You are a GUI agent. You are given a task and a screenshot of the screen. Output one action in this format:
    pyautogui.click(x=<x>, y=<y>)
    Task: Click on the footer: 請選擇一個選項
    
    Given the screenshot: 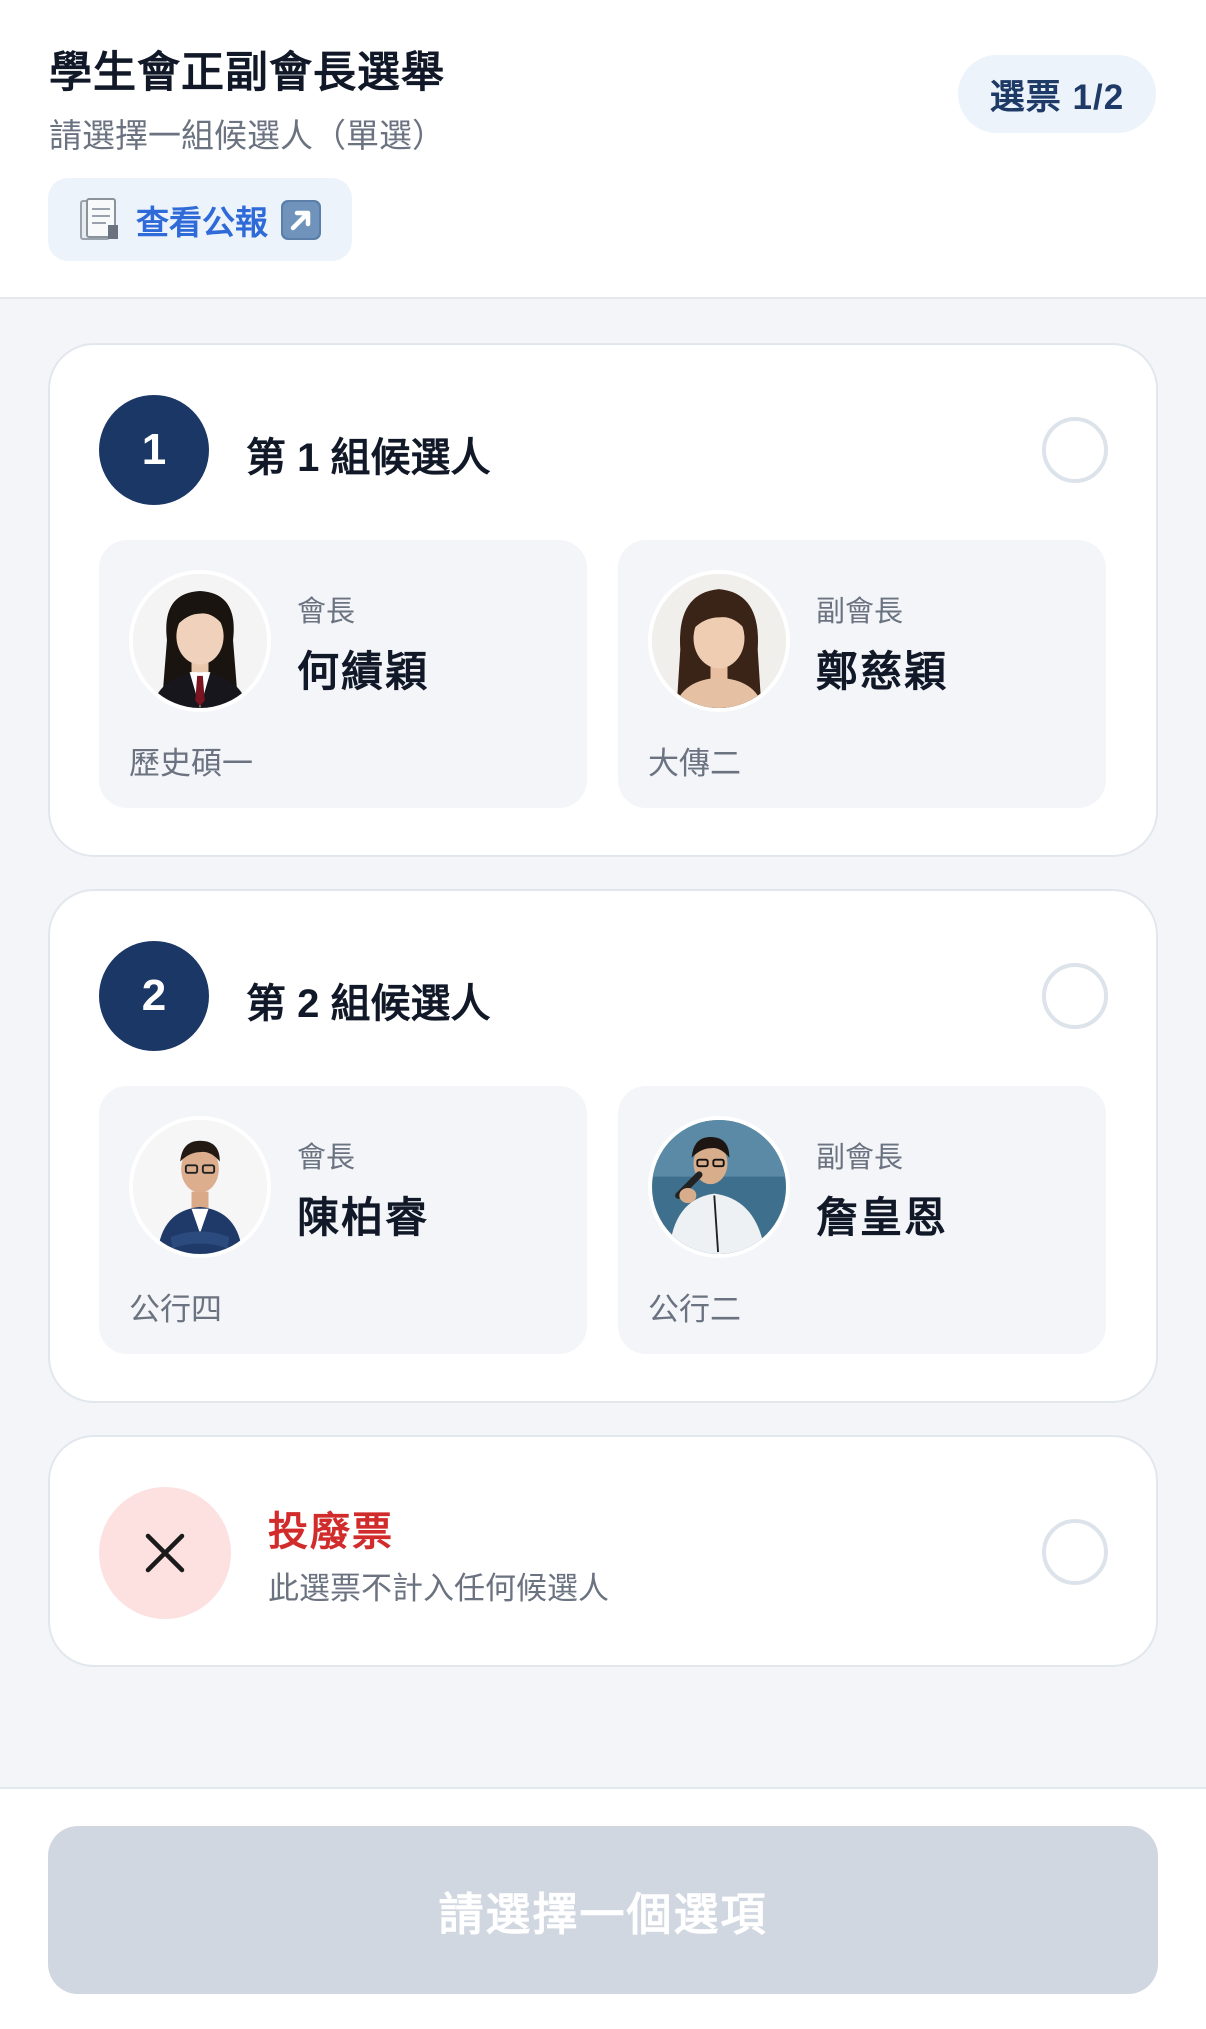 What is the action you would take?
    pyautogui.click(x=603, y=1908)
    